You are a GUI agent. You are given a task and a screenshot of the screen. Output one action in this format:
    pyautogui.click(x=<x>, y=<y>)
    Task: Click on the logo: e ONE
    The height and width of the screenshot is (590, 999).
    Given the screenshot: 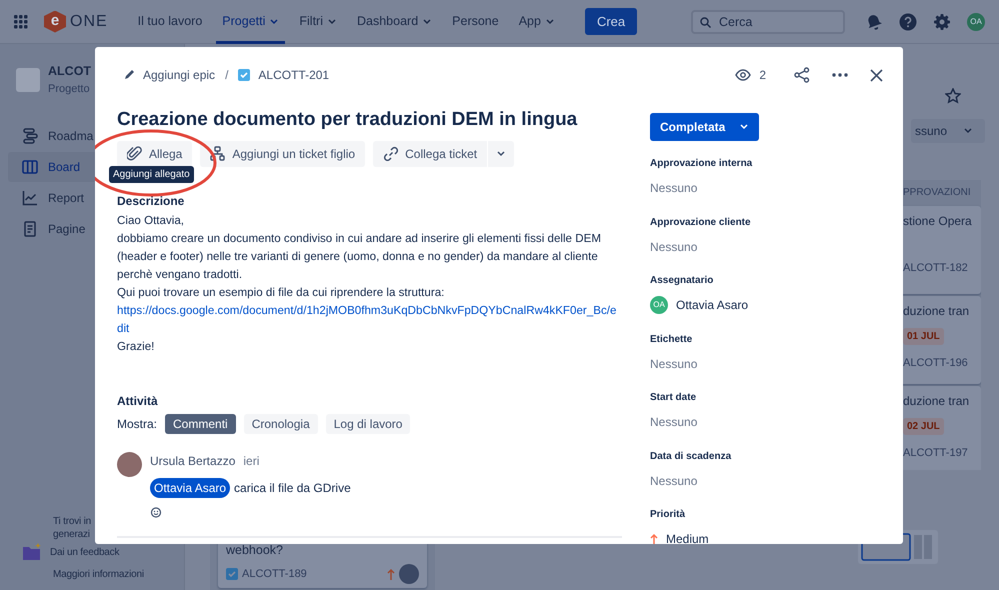 What is the action you would take?
    pyautogui.click(x=76, y=22)
    